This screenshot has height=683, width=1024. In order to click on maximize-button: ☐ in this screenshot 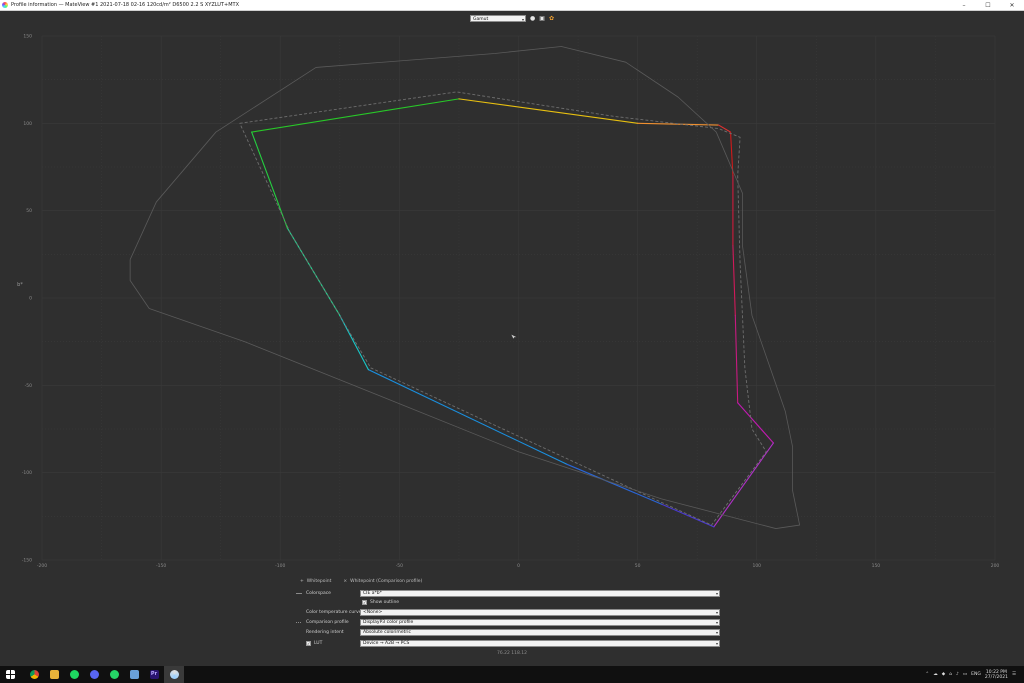, I will do `click(988, 5)`.